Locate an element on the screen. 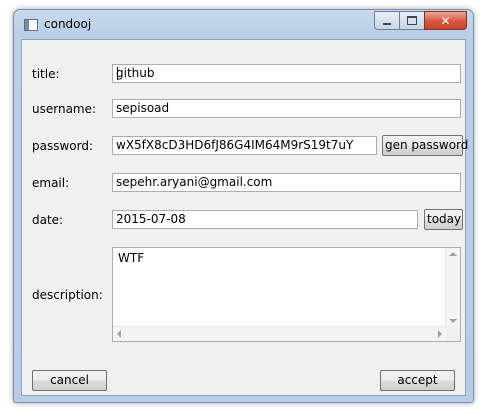 The image size is (489, 414). text-caret is located at coordinates (117, 73).